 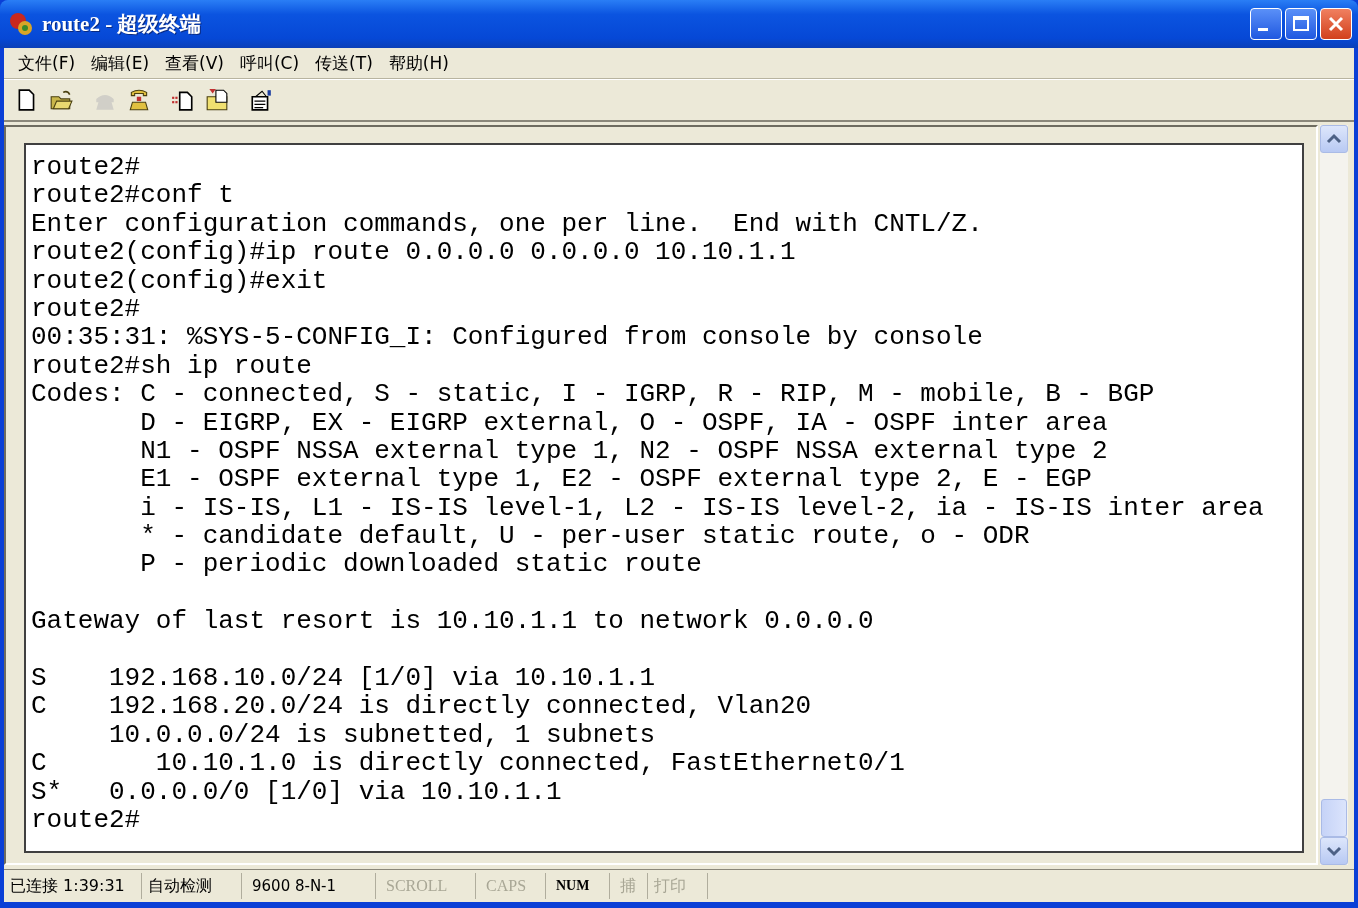 I want to click on menu-item: 编辑(E), so click(x=120, y=63).